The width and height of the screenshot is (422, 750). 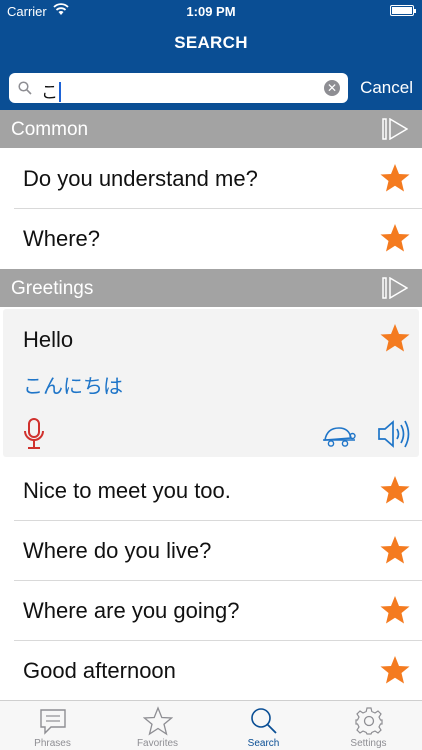 I want to click on list-item: Where do you live?, so click(x=218, y=551).